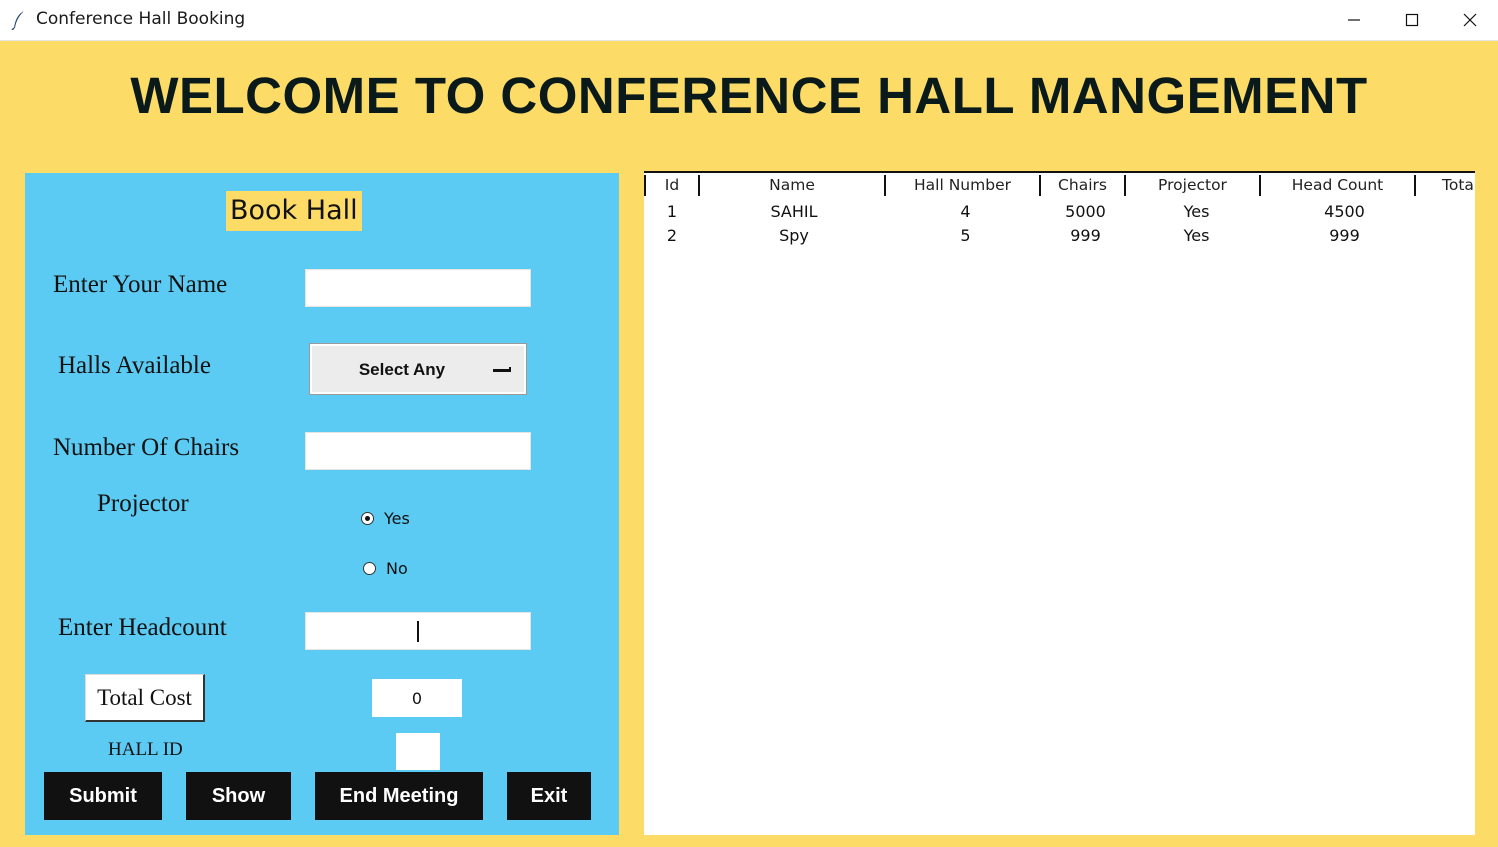 The image size is (1498, 847). I want to click on cell-chairs: 999, so click(1085, 235).